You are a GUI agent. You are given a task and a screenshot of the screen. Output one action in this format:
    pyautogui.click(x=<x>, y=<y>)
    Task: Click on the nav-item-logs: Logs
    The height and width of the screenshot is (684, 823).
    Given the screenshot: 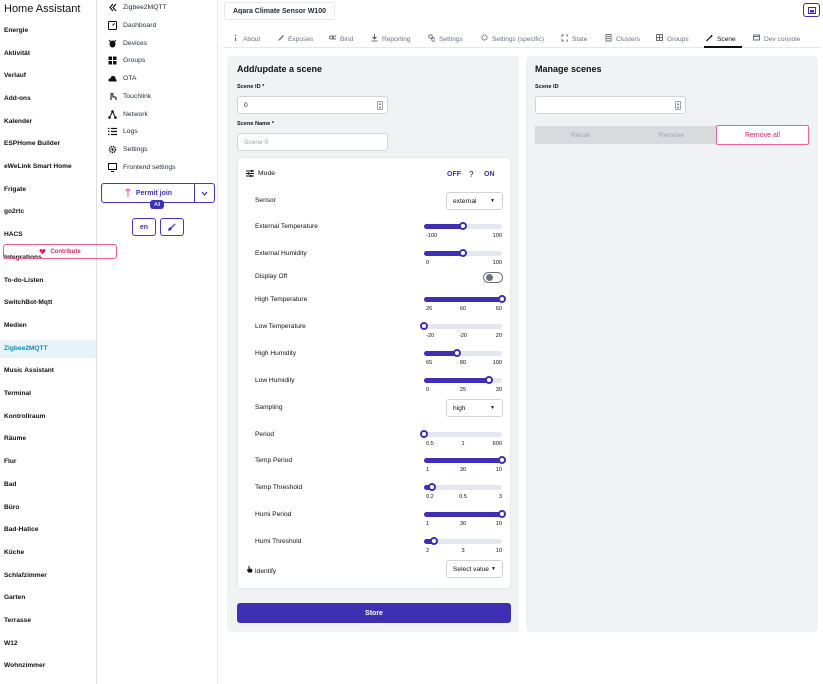 What is the action you would take?
    pyautogui.click(x=123, y=131)
    